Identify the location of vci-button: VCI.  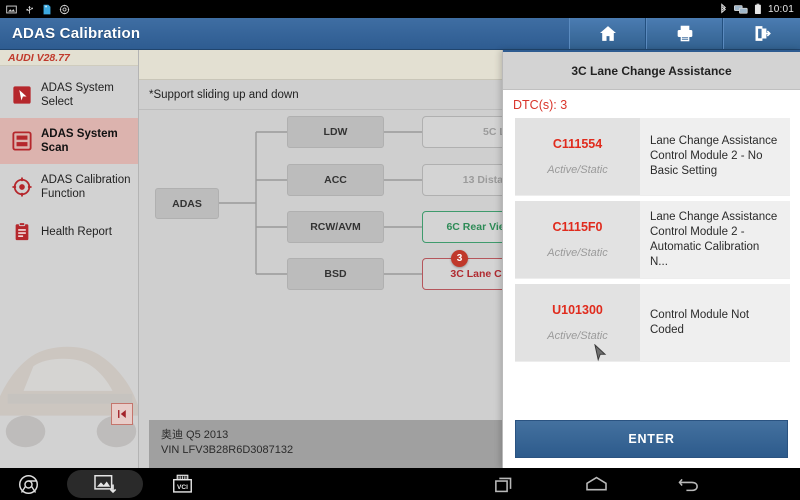
(182, 484).